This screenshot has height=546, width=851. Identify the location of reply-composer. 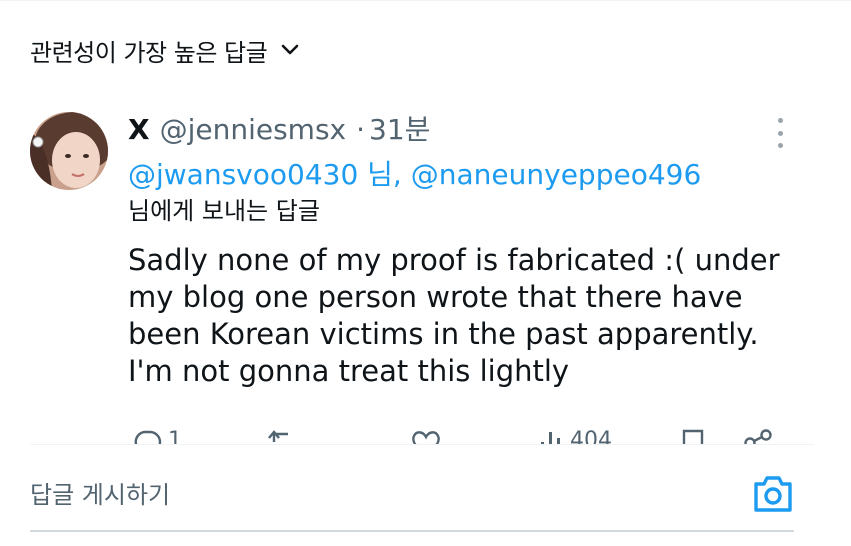
(412, 495).